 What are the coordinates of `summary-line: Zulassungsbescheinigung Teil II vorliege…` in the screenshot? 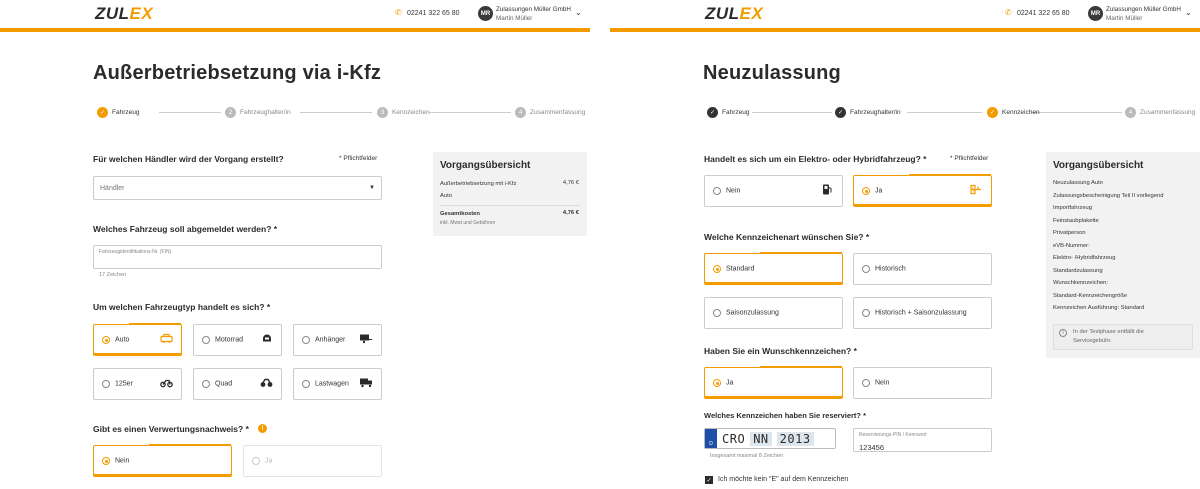 It's located at (1108, 195).